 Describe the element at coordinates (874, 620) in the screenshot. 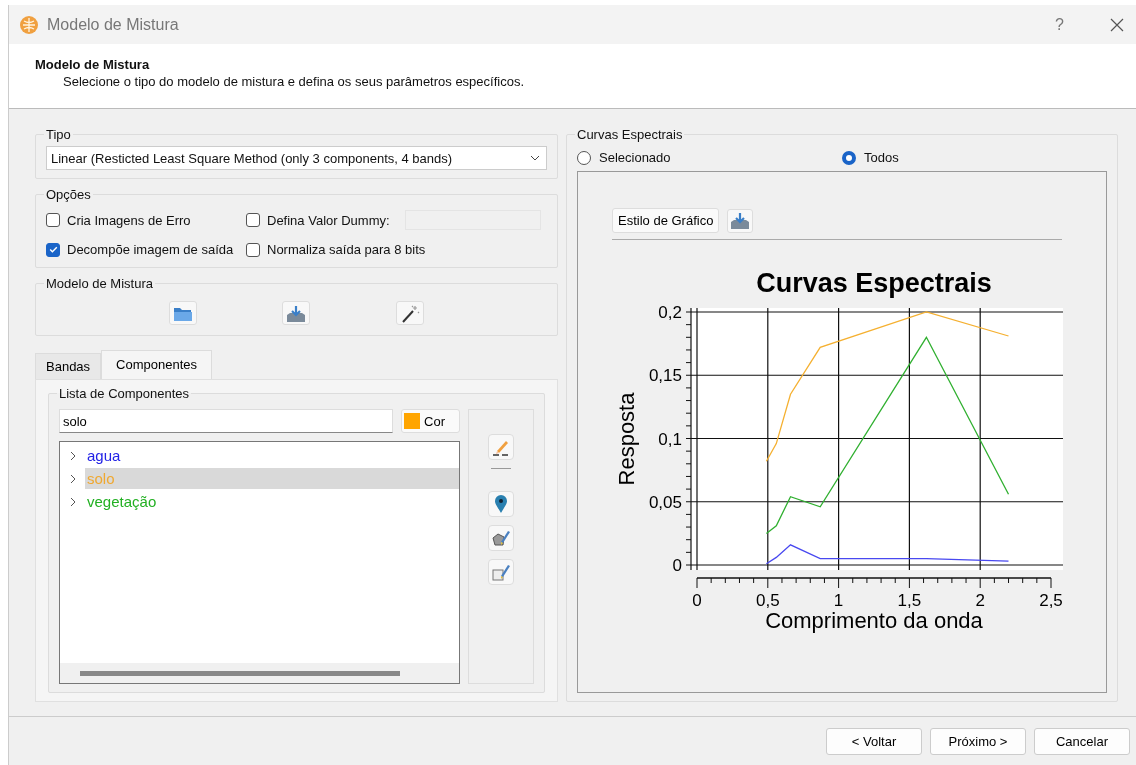

I see `x-axis-label: Comprimento da onda` at that location.